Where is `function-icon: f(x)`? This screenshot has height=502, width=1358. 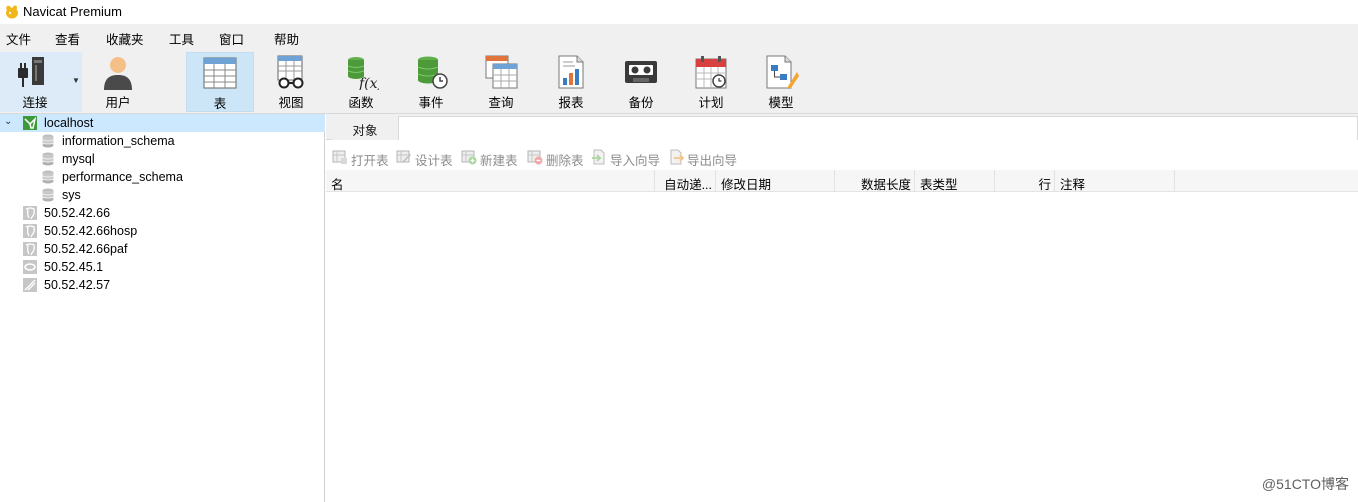 function-icon: f(x) is located at coordinates (363, 73).